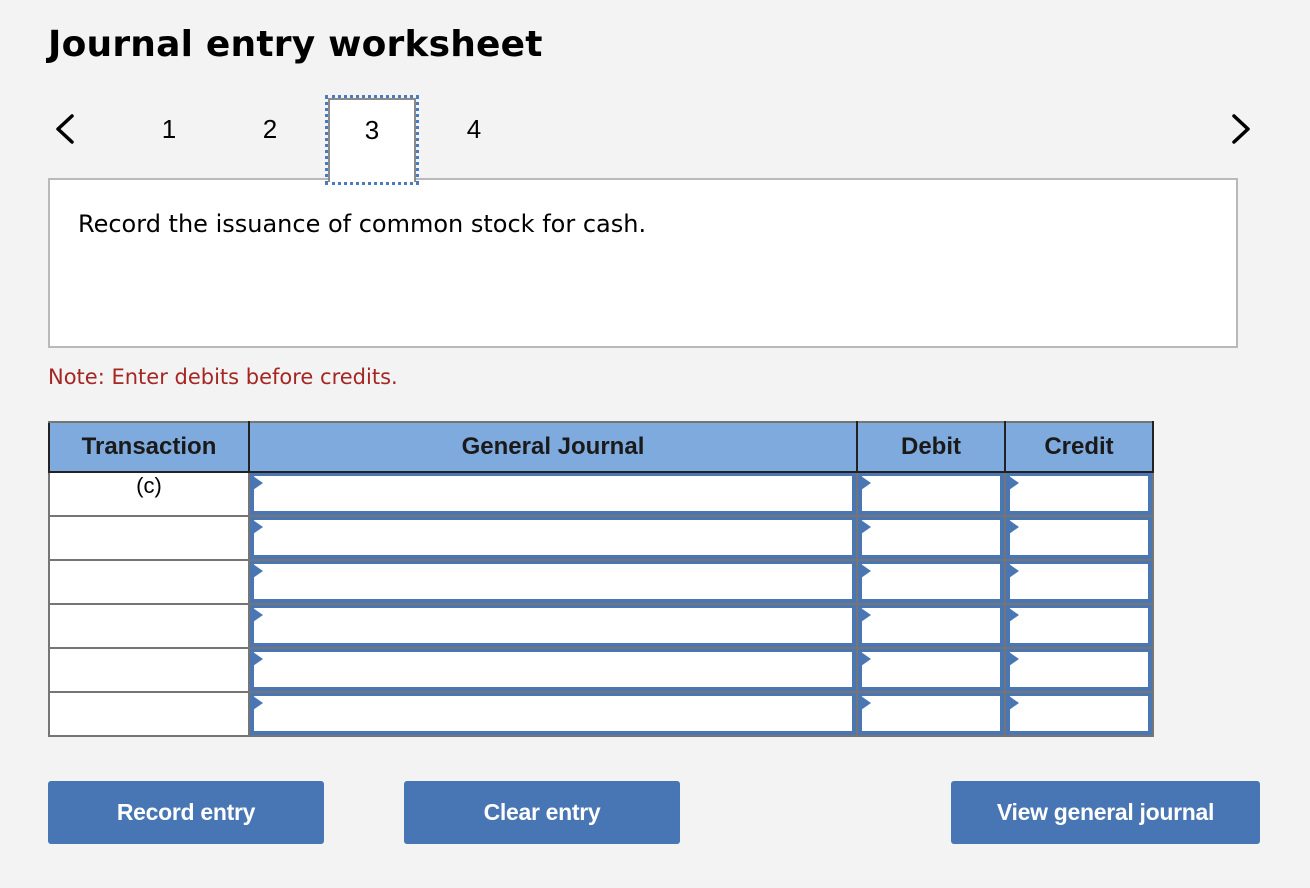 The height and width of the screenshot is (888, 1310). Describe the element at coordinates (474, 128) in the screenshot. I see `tab-label: 4` at that location.